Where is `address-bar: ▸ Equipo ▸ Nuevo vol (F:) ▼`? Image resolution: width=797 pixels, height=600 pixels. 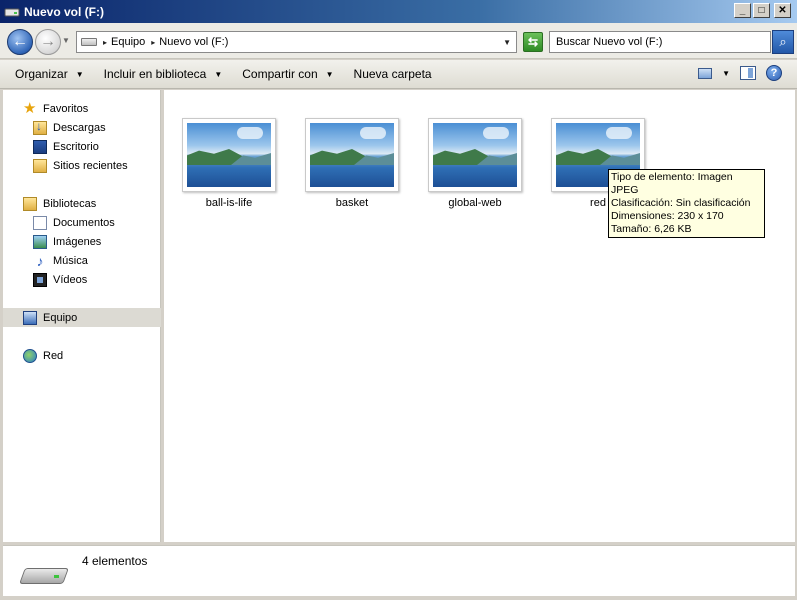 address-bar: ▸ Equipo ▸ Nuevo vol (F:) ▼ is located at coordinates (296, 42).